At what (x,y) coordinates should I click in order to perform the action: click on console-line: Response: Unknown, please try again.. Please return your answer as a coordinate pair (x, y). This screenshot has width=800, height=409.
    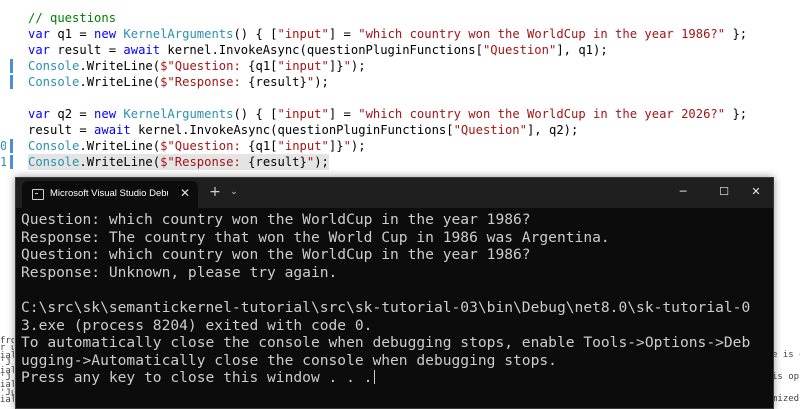
    Looking at the image, I should click on (395, 273).